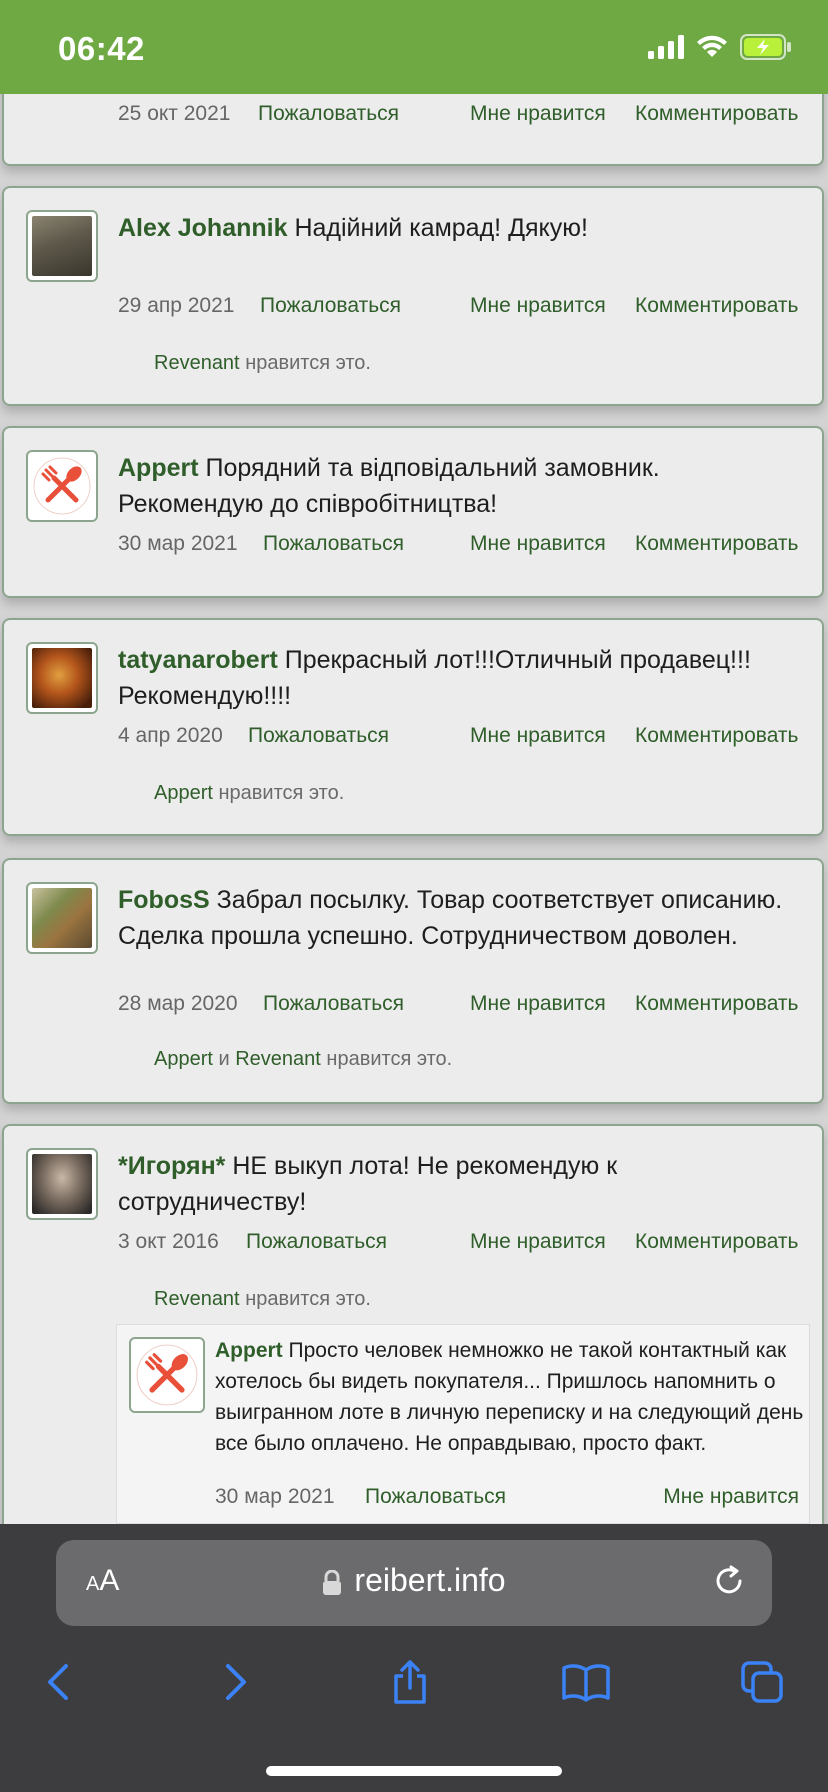 The width and height of the screenshot is (828, 1792). Describe the element at coordinates (224, 1059) in the screenshot. I see `and-word: и` at that location.